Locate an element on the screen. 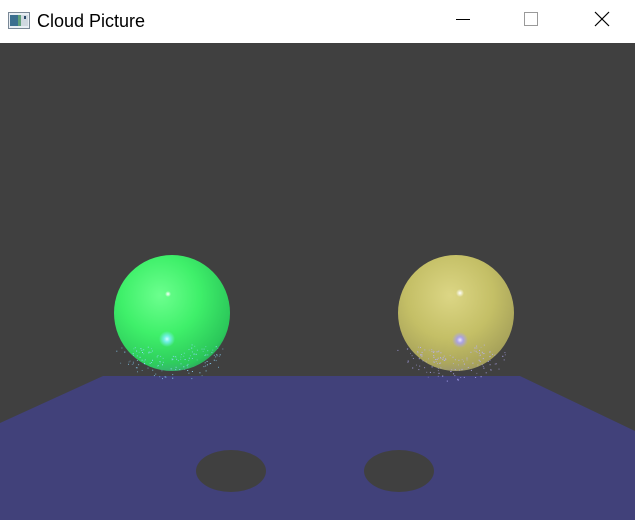 This screenshot has height=520, width=635. green-sphere-shadow is located at coordinates (231, 471).